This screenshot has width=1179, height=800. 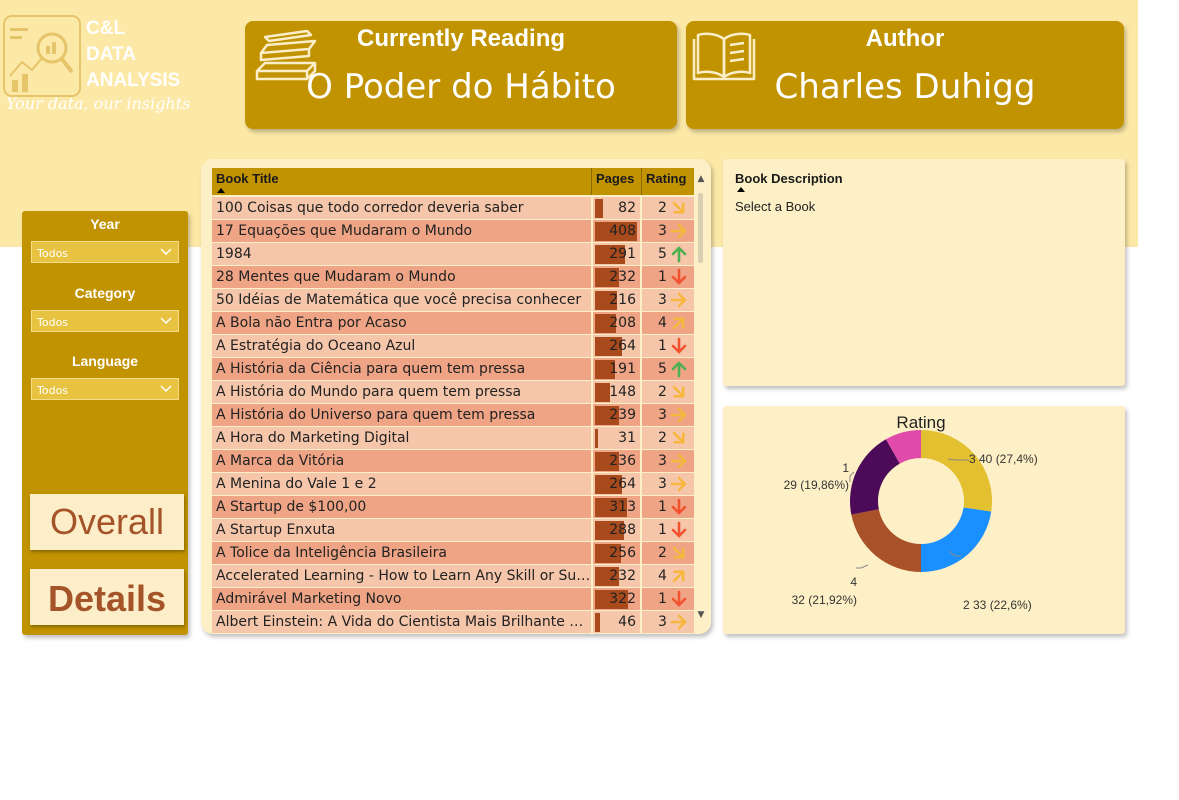 I want to click on sort-ascending-icon, so click(x=221, y=190).